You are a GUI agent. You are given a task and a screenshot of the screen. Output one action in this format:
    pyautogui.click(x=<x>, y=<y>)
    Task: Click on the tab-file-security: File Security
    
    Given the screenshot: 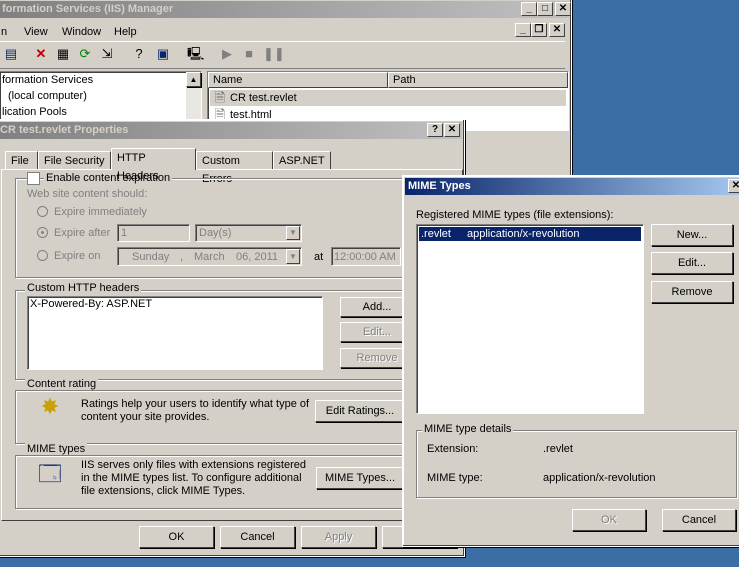 What is the action you would take?
    pyautogui.click(x=74, y=160)
    